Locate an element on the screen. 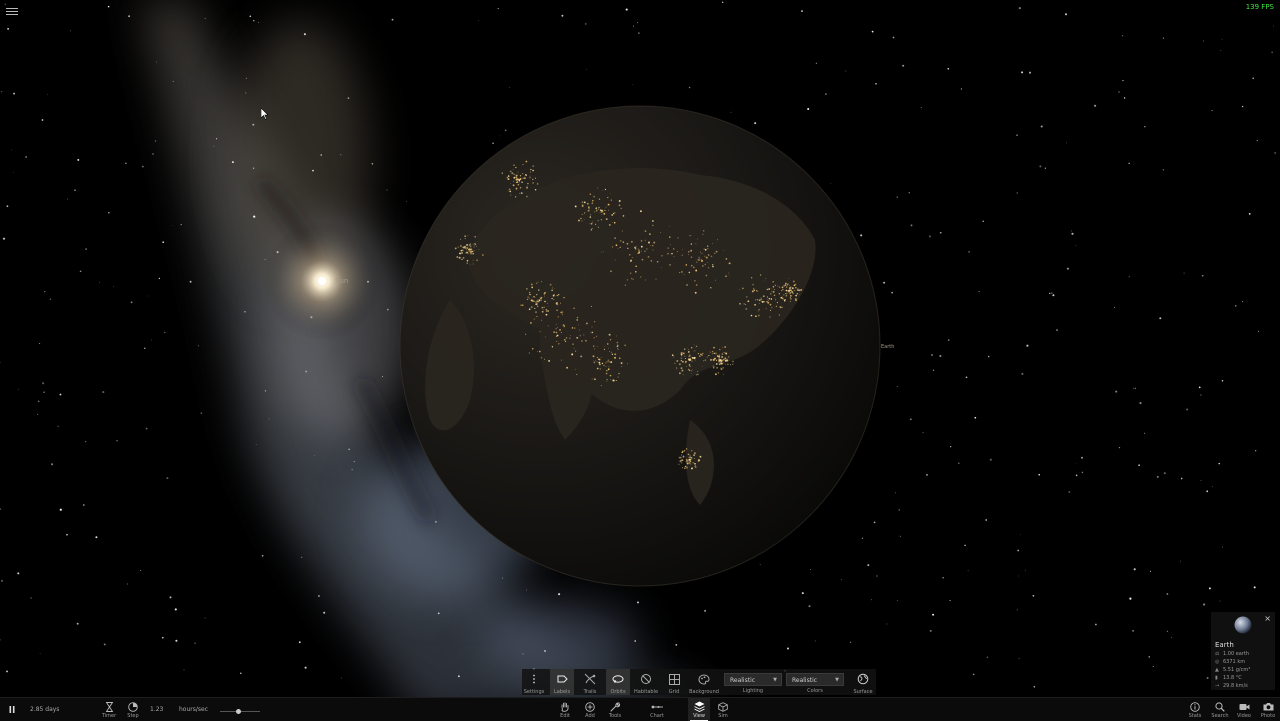 The width and height of the screenshot is (1280, 721). background-button: Background is located at coordinates (704, 682).